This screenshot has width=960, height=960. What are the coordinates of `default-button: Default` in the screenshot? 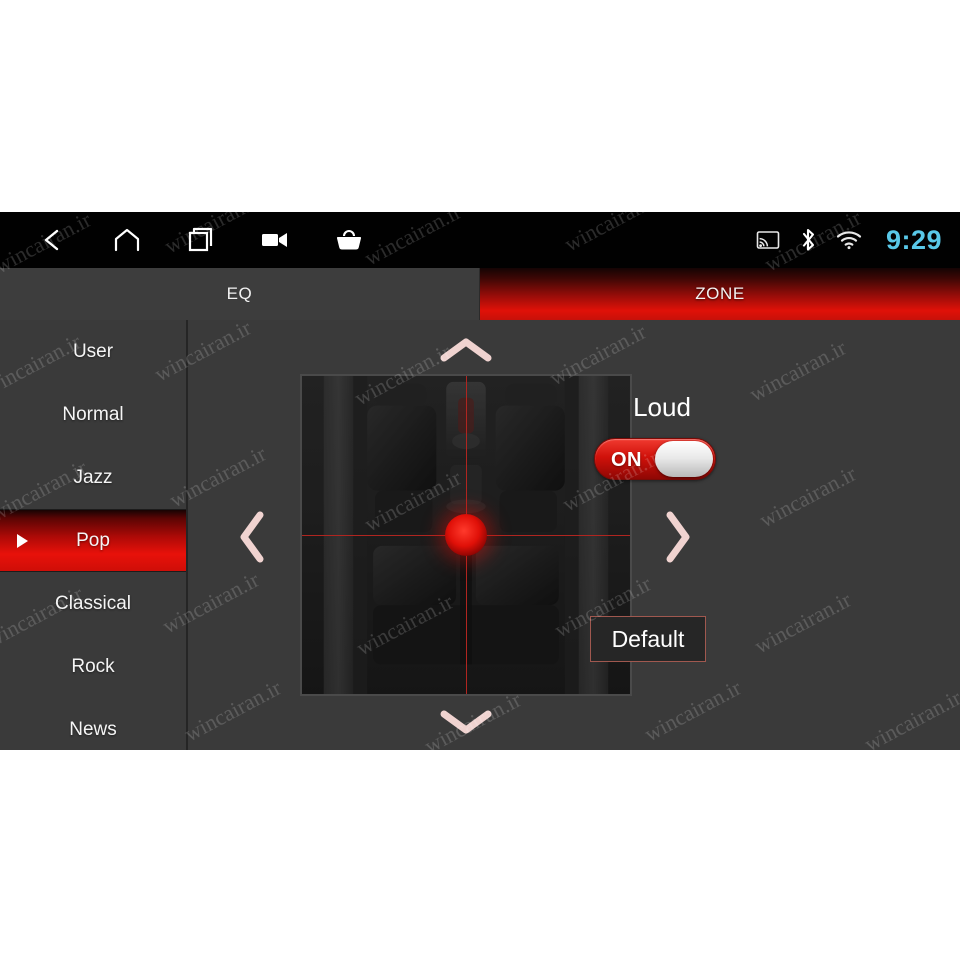 It's located at (648, 639).